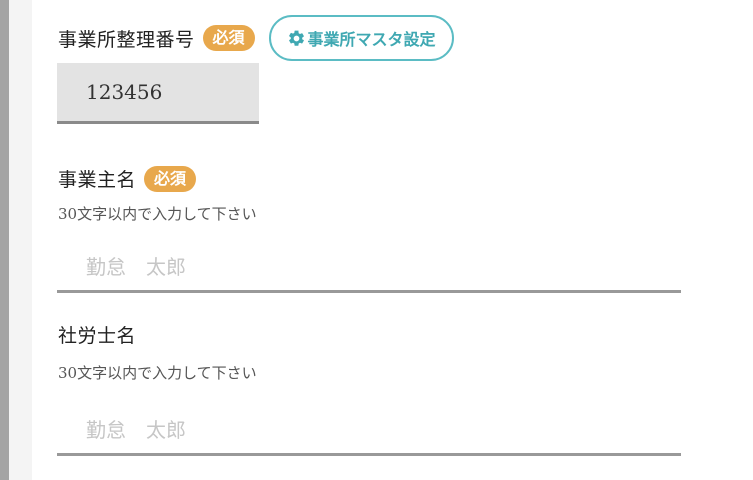  Describe the element at coordinates (369, 431) in the screenshot. I see `labor-consultant-input` at that location.